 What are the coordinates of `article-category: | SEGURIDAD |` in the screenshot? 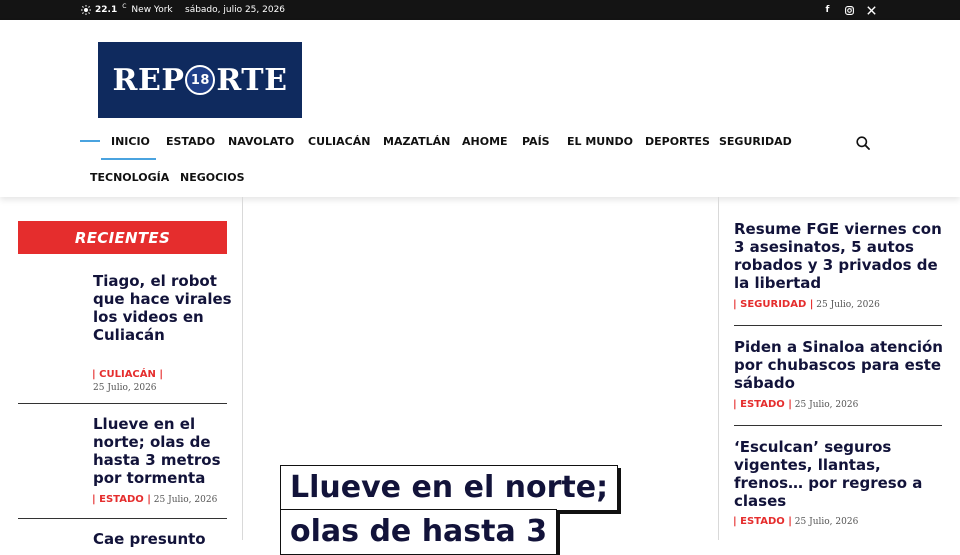 It's located at (773, 304).